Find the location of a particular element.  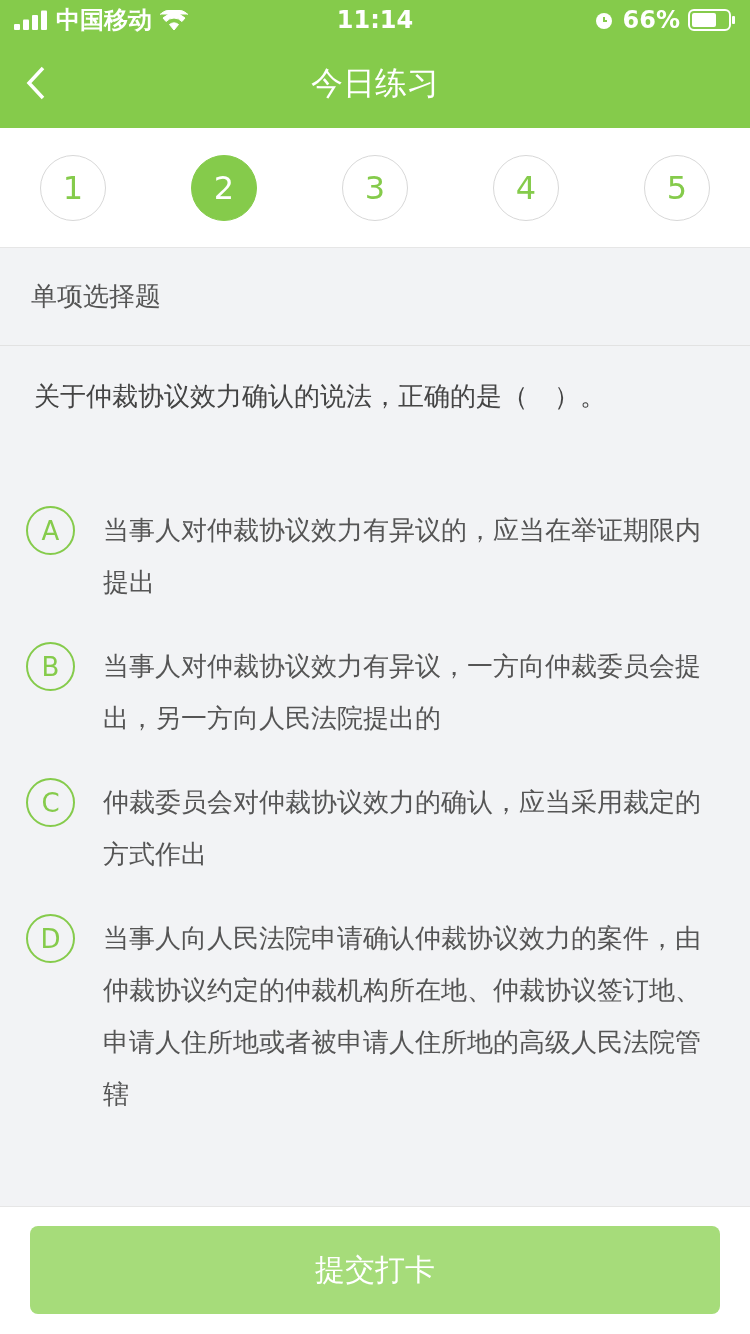

back-icon is located at coordinates (36, 83).